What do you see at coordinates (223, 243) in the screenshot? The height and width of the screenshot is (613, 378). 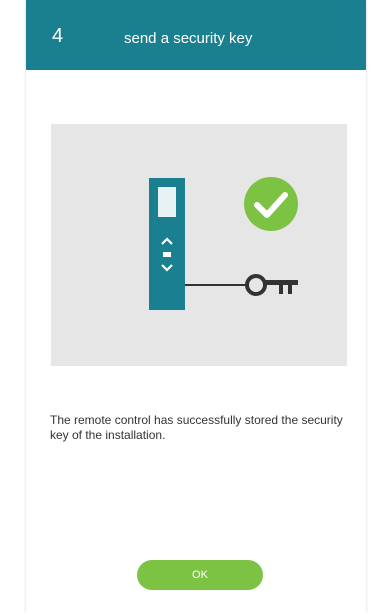 I see `illustration-graphic` at bounding box center [223, 243].